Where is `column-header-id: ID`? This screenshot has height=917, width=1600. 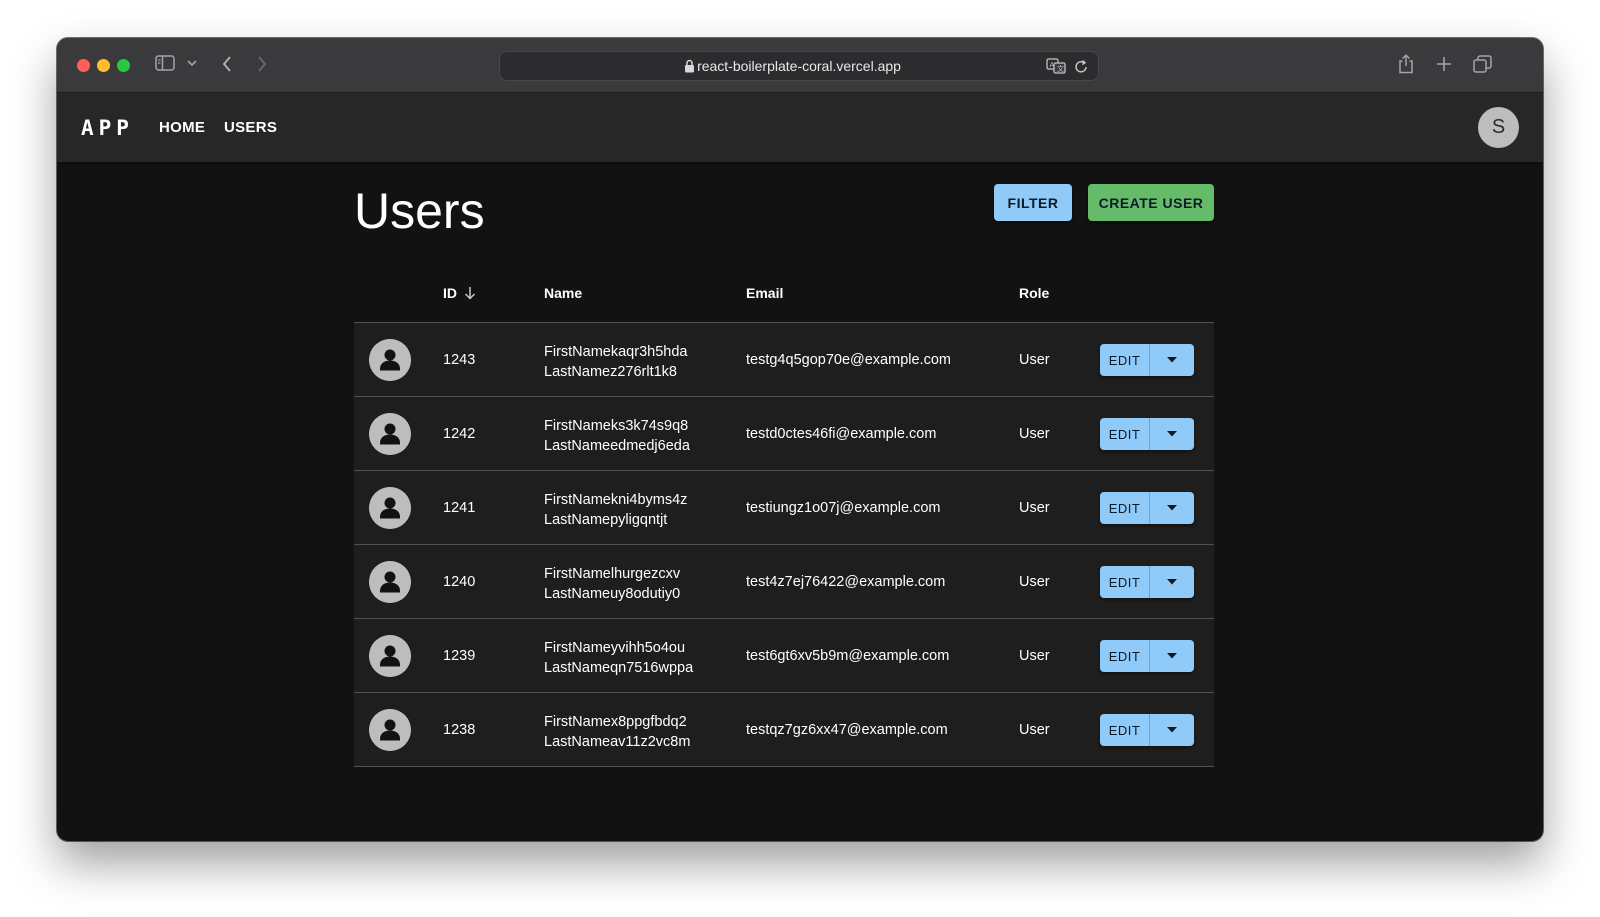 column-header-id: ID is located at coordinates (460, 293).